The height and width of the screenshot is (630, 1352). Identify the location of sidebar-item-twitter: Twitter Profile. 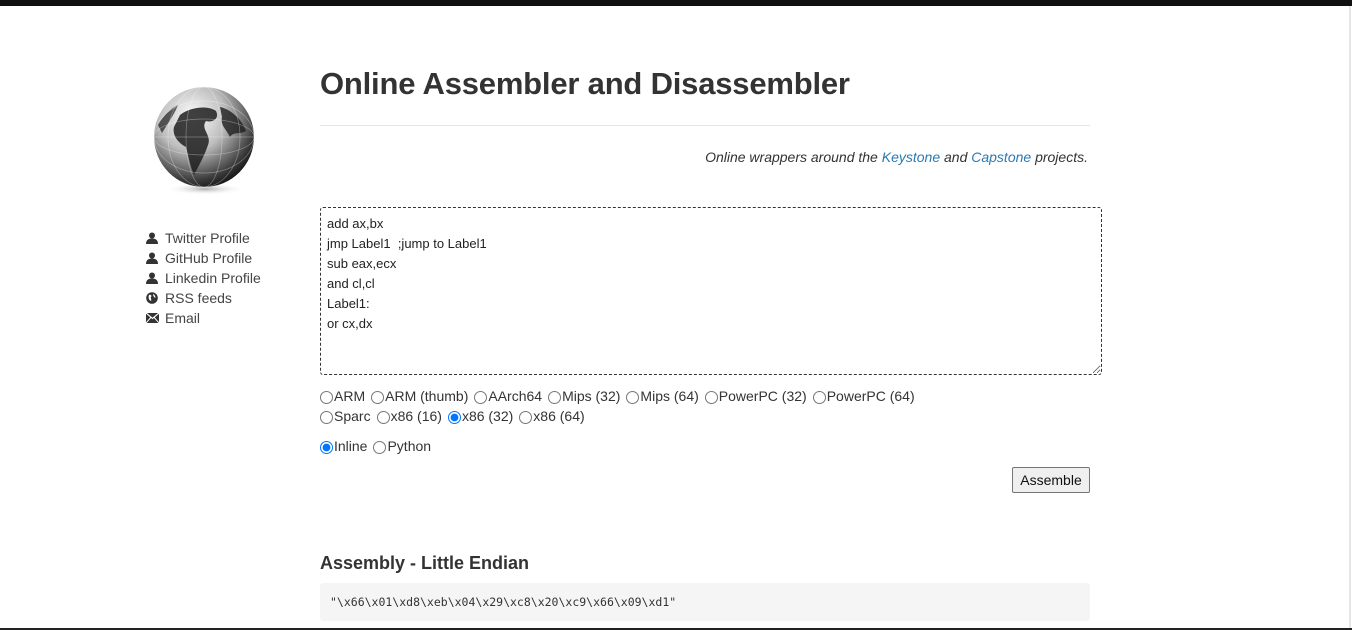
(203, 238).